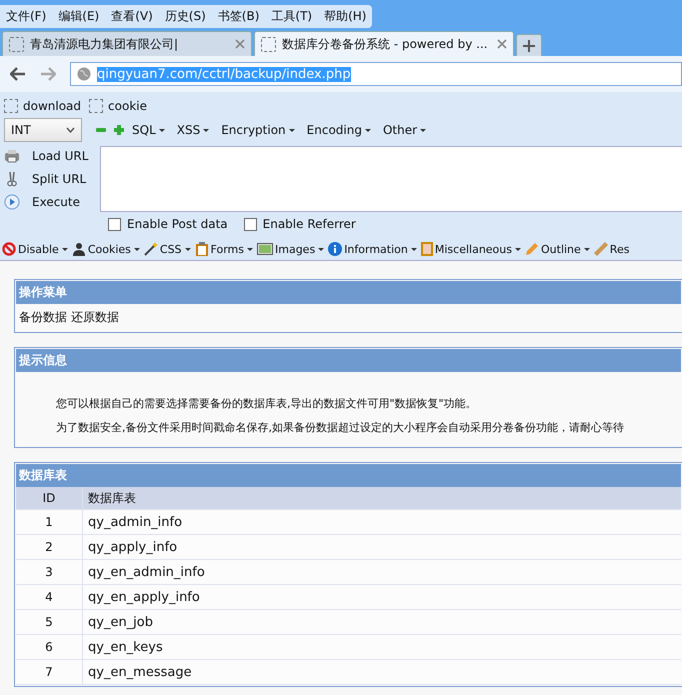 The height and width of the screenshot is (695, 682). I want to click on play-icon, so click(12, 202).